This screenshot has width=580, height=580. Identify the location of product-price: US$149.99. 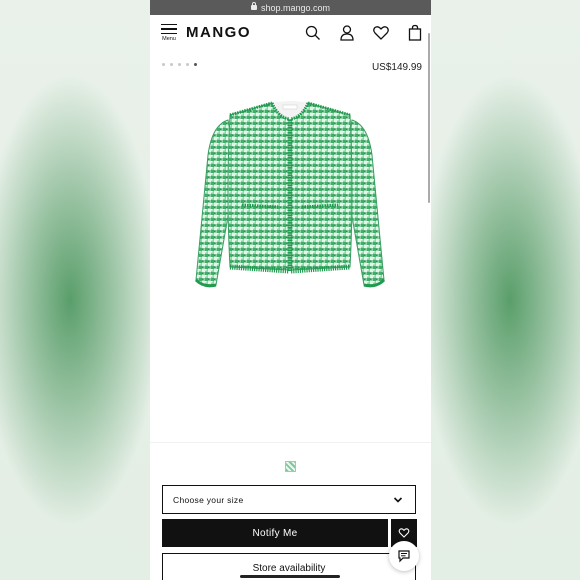
(396, 67).